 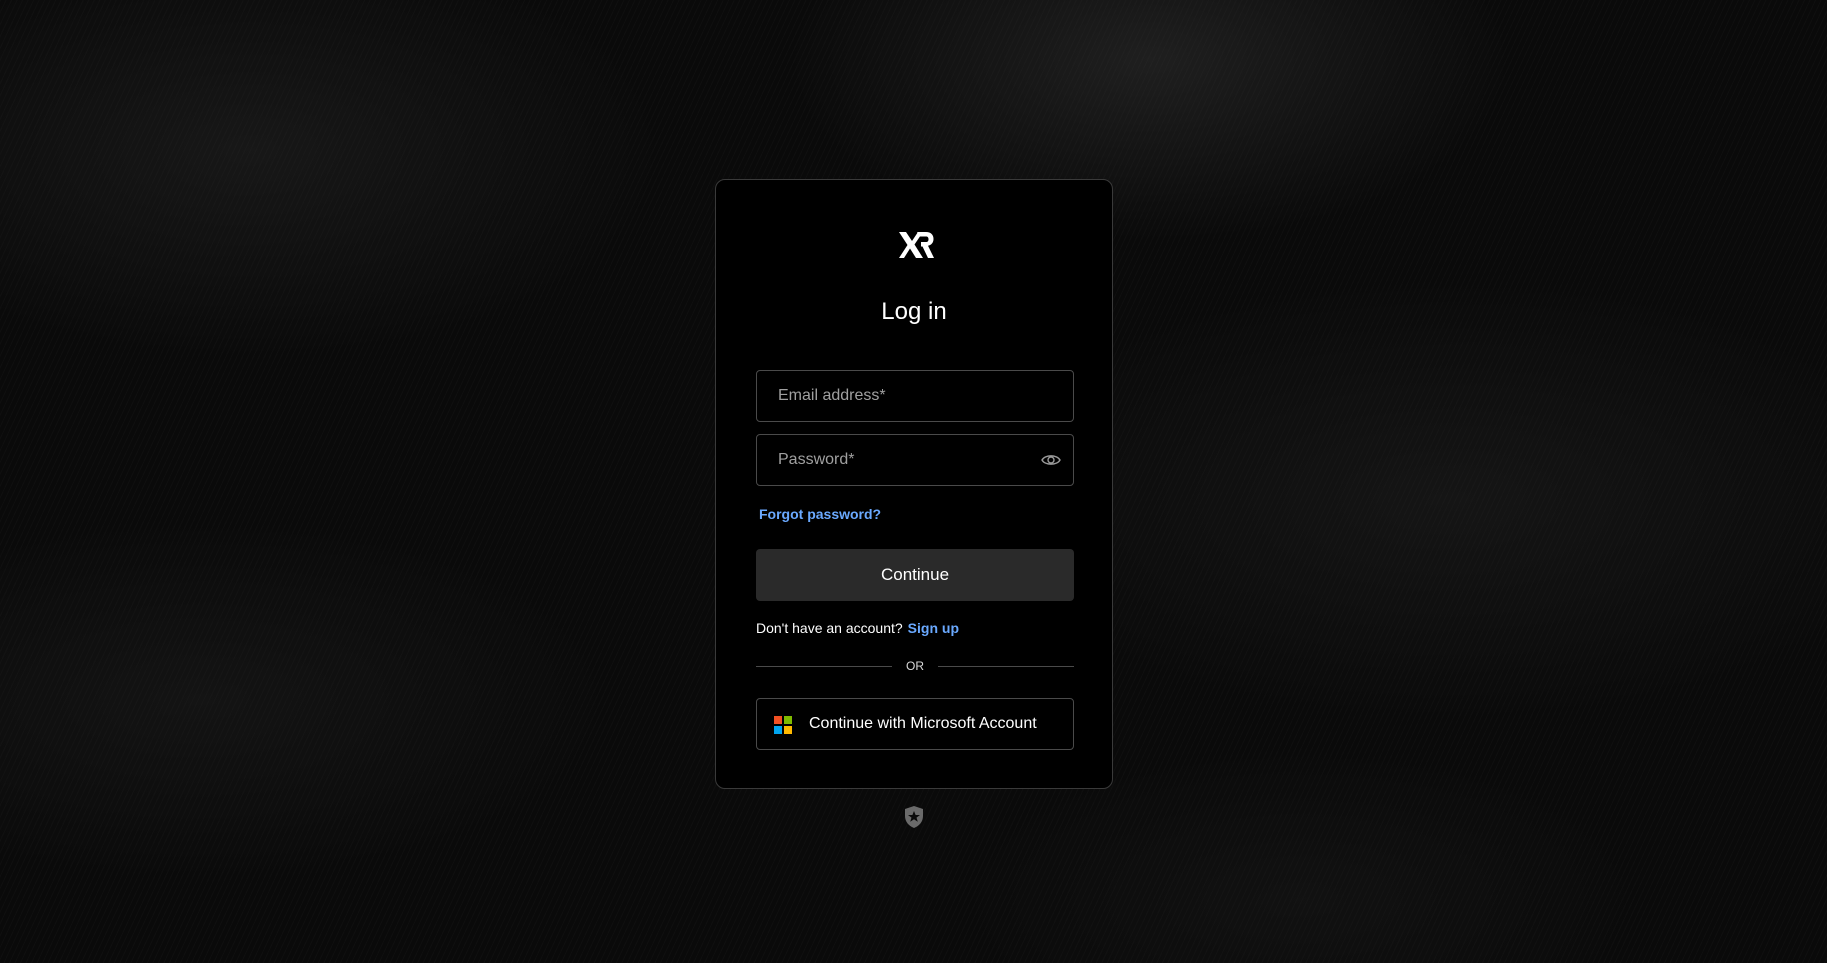 I want to click on signup-row: Don't have an account? Sign up, so click(x=857, y=628).